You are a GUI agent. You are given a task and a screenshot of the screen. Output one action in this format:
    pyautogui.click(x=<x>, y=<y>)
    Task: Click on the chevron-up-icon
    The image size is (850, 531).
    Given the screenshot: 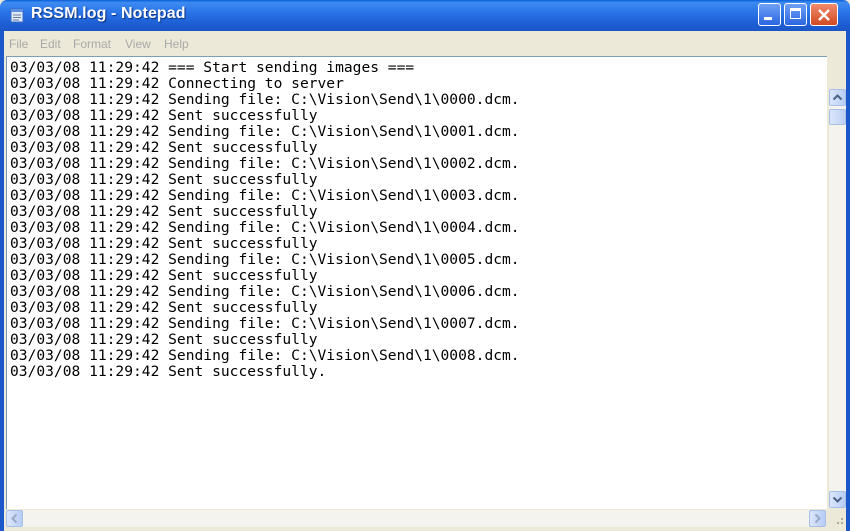 What is the action you would take?
    pyautogui.click(x=837, y=97)
    